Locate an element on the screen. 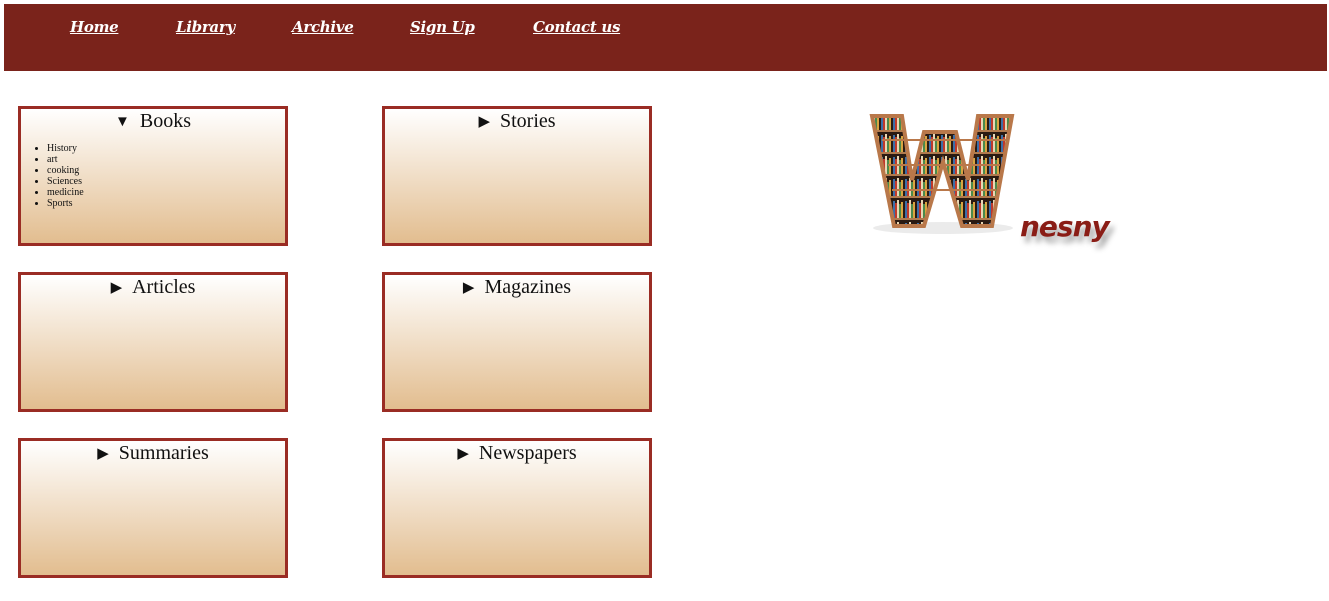  triangle-down-icon: ▼ is located at coordinates (122, 122).